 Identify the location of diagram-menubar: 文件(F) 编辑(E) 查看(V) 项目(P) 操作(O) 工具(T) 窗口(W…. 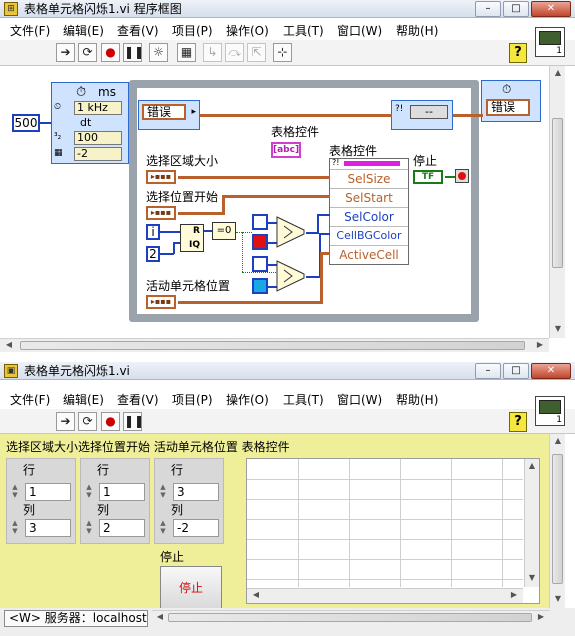
(287, 29).